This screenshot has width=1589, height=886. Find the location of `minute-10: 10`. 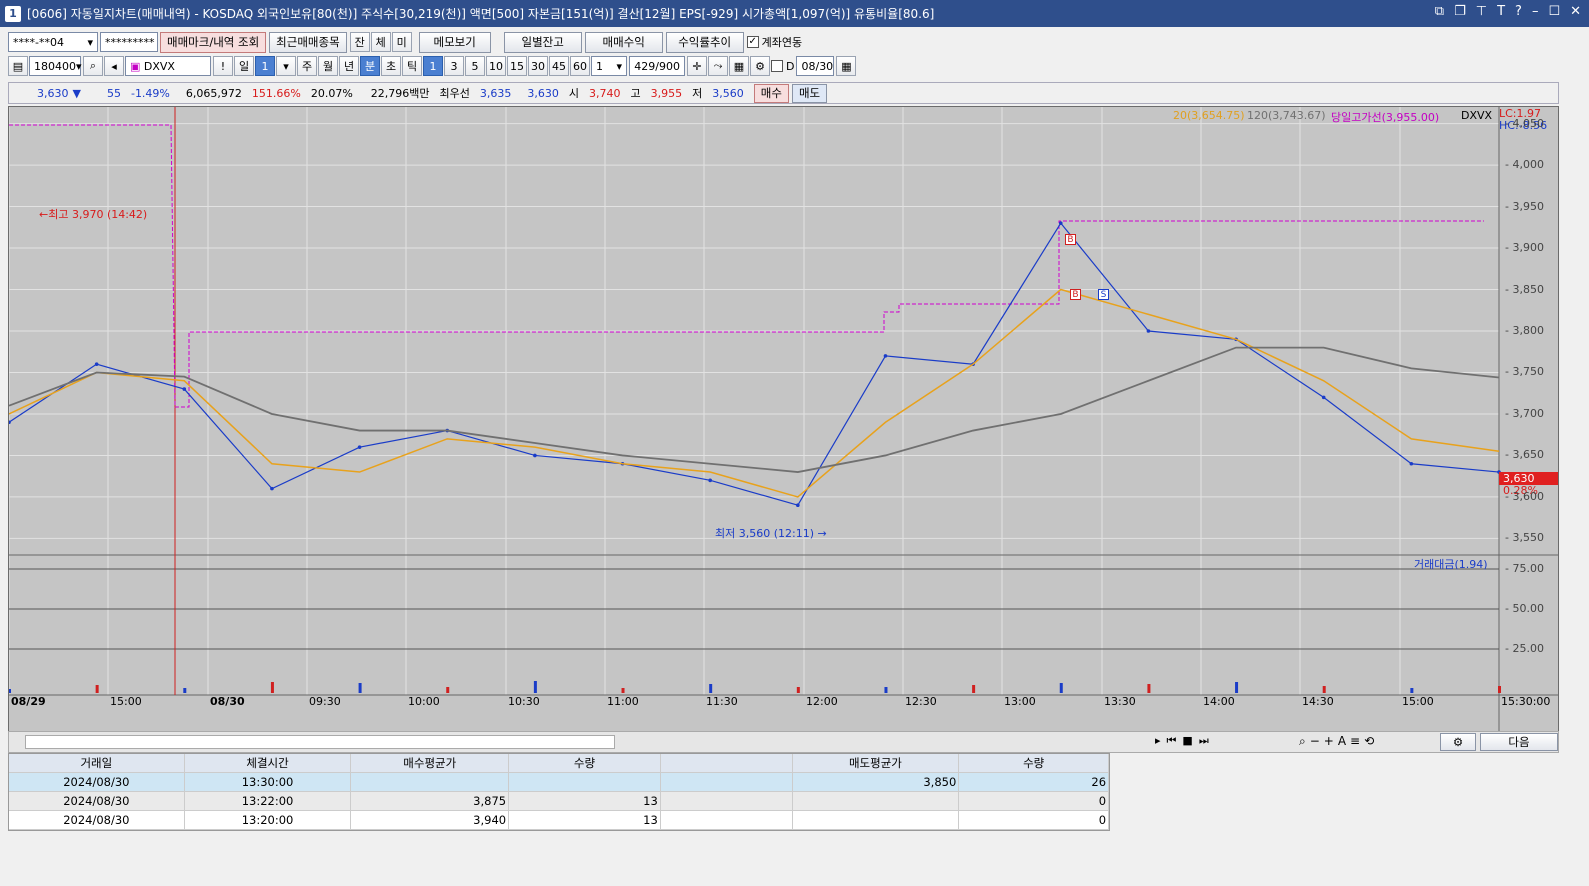

minute-10: 10 is located at coordinates (496, 66).